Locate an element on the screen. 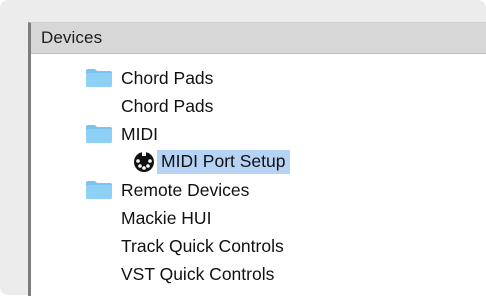 This screenshot has width=486, height=296. midi-connector-icon is located at coordinates (144, 162).